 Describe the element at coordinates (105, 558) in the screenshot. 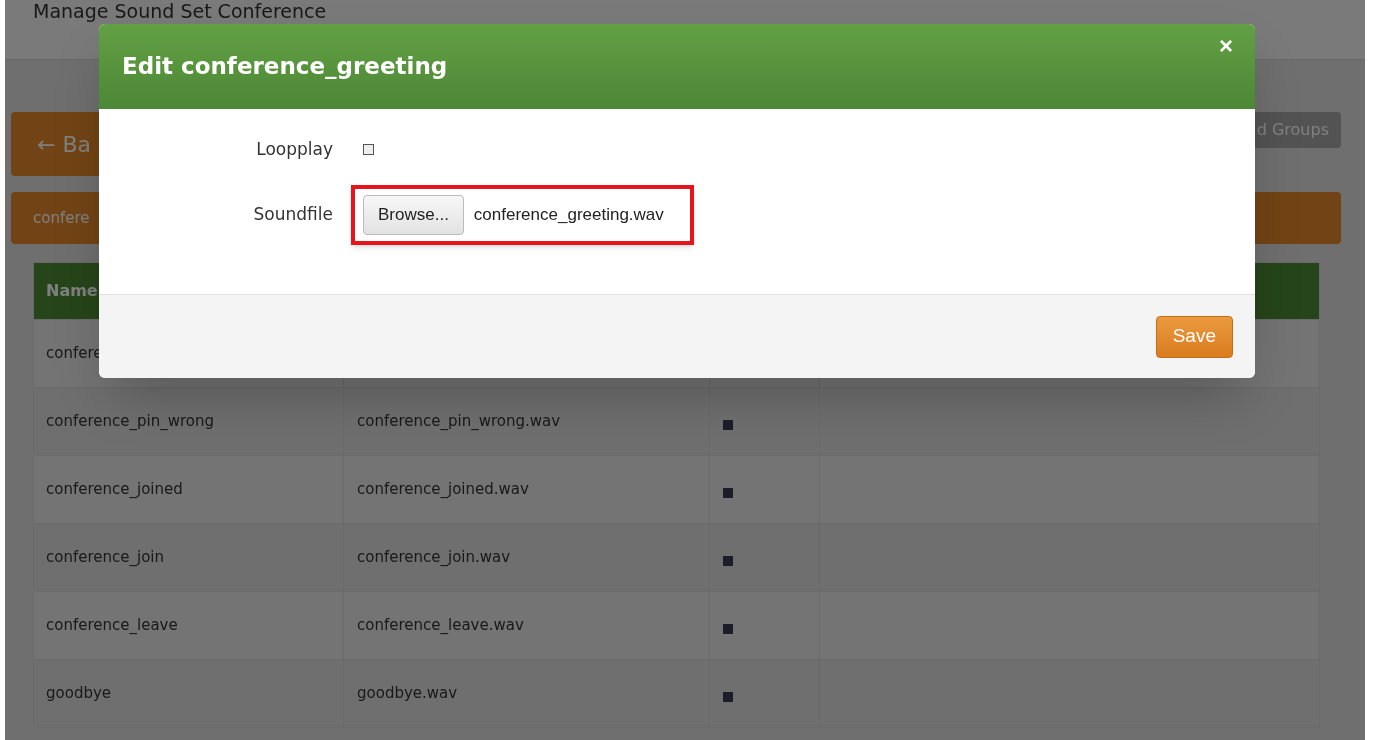

I see `table-cell-text: conference_join` at that location.